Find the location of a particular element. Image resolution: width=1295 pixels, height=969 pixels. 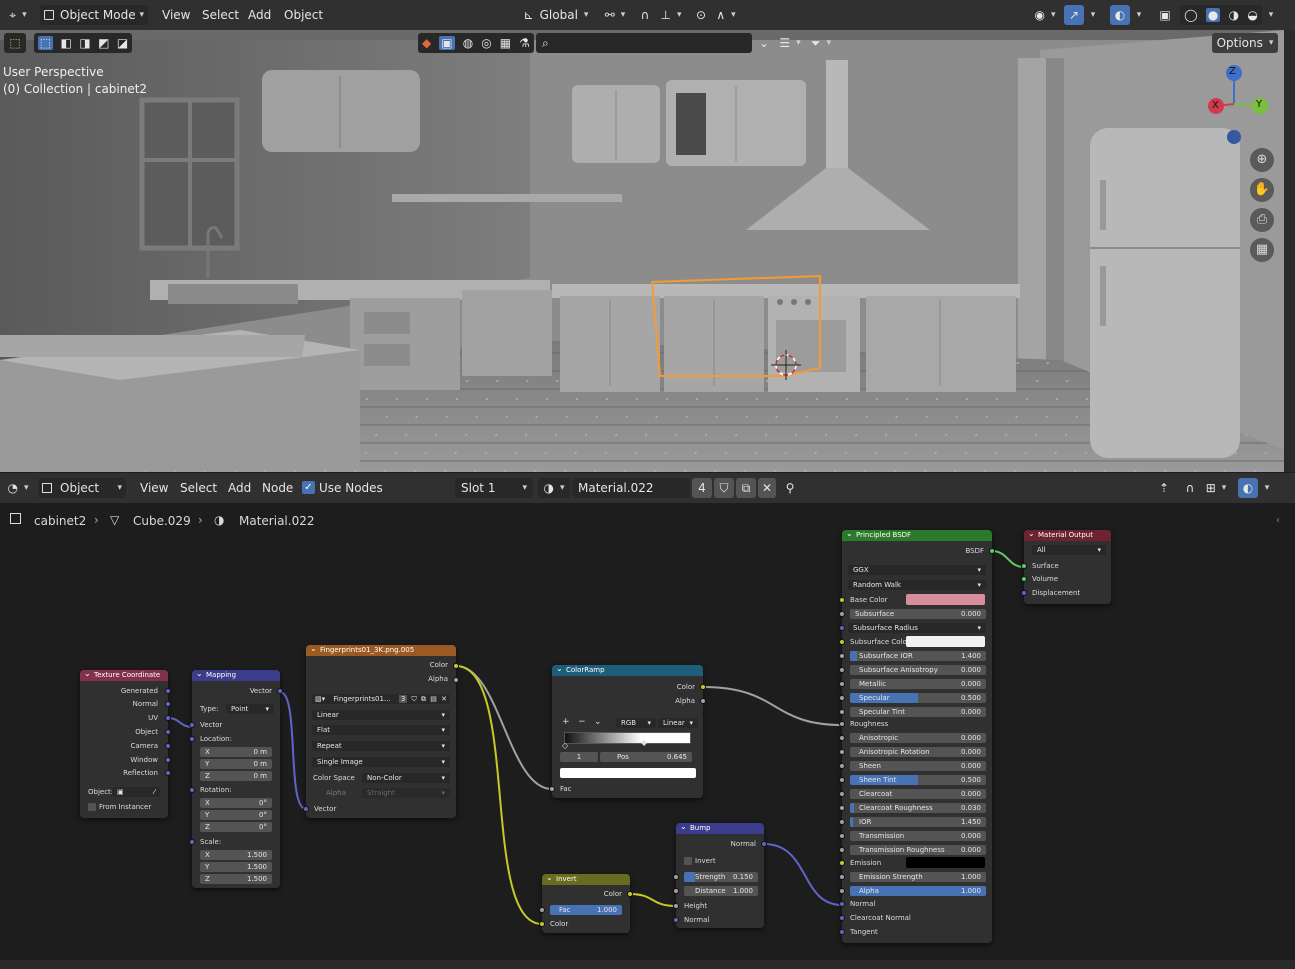

sidebar-toggle-icon: ‹ is located at coordinates (1278, 520).